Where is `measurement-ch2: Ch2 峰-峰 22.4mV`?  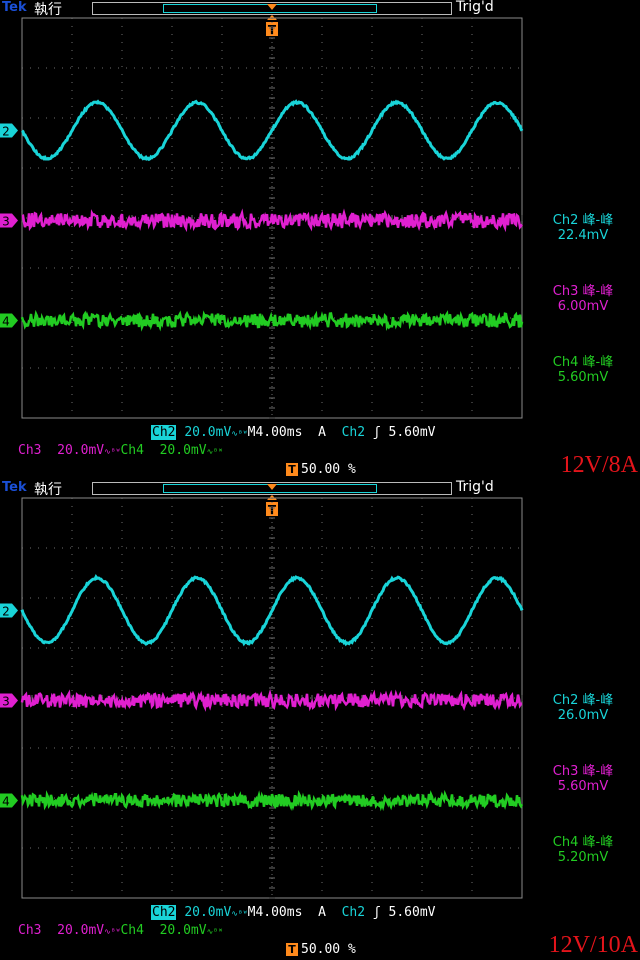 measurement-ch2: Ch2 峰-峰 22.4mV is located at coordinates (583, 228).